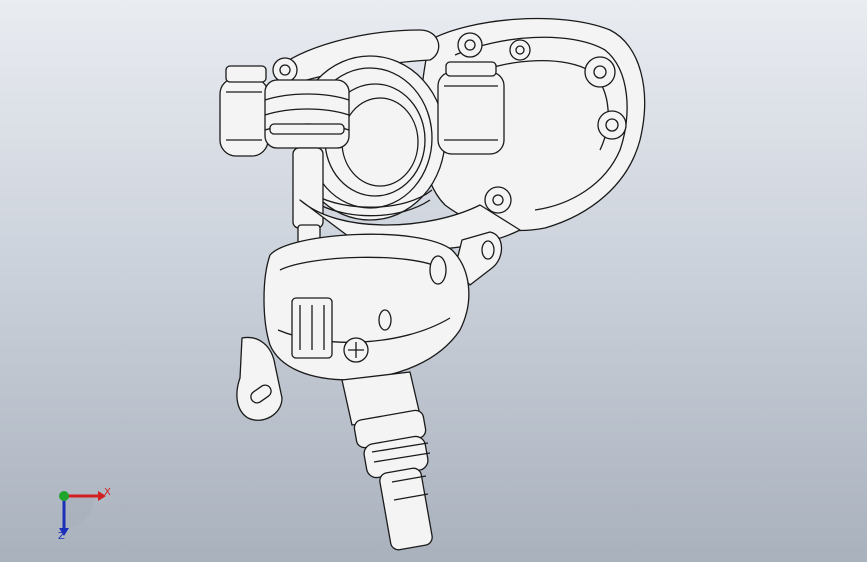 The height and width of the screenshot is (562, 867). Describe the element at coordinates (307, 114) in the screenshot. I see `sensor-cap` at that location.